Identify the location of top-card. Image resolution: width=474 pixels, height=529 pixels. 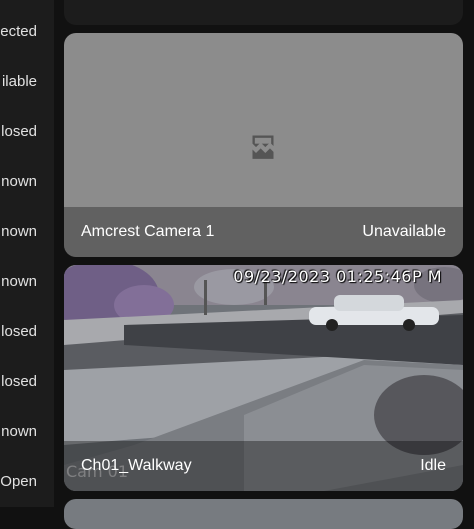
(263, 12).